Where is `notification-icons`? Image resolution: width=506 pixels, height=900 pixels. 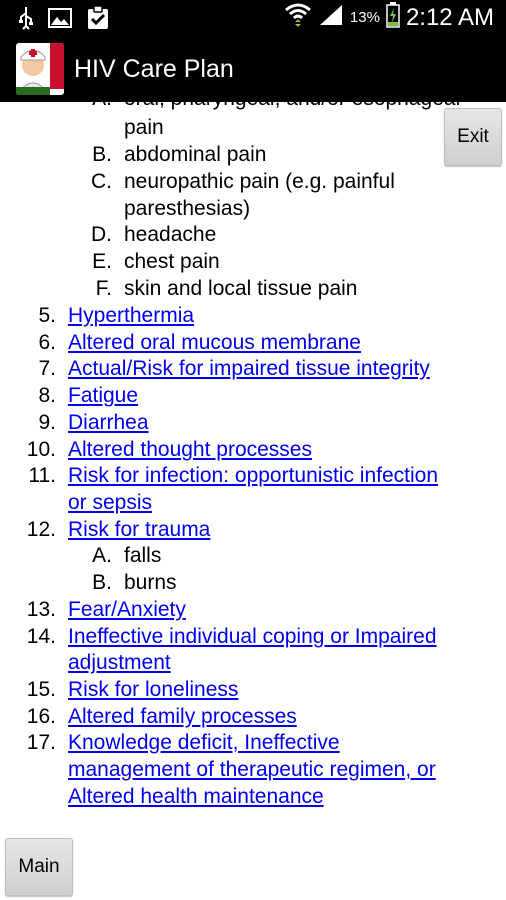
notification-icons is located at coordinates (64, 20).